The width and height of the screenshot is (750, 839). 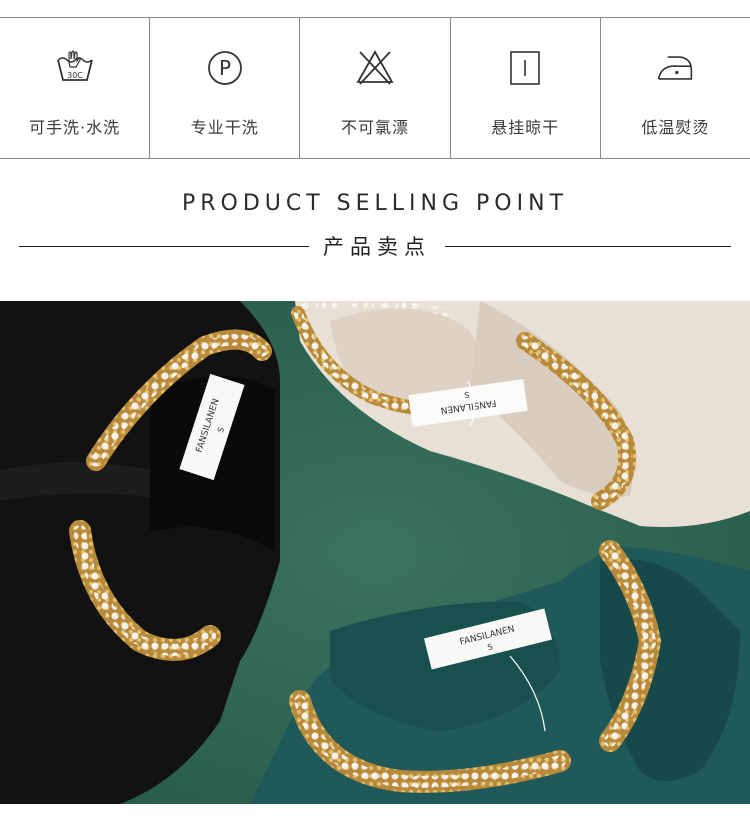 I want to click on section-title-en: PRODUCT SELLING POINT, so click(x=375, y=203).